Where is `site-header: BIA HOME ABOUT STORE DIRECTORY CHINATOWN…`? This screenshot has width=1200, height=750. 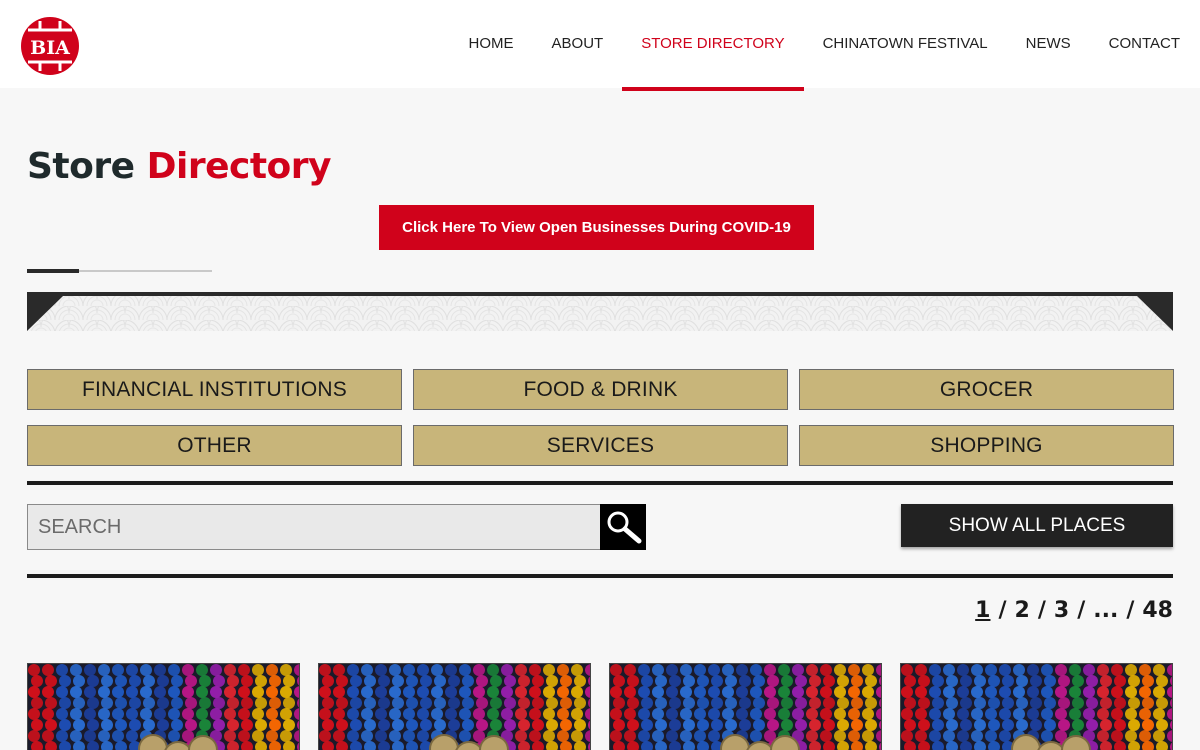
site-header: BIA HOME ABOUT STORE DIRECTORY CHINATOWN… is located at coordinates (600, 45).